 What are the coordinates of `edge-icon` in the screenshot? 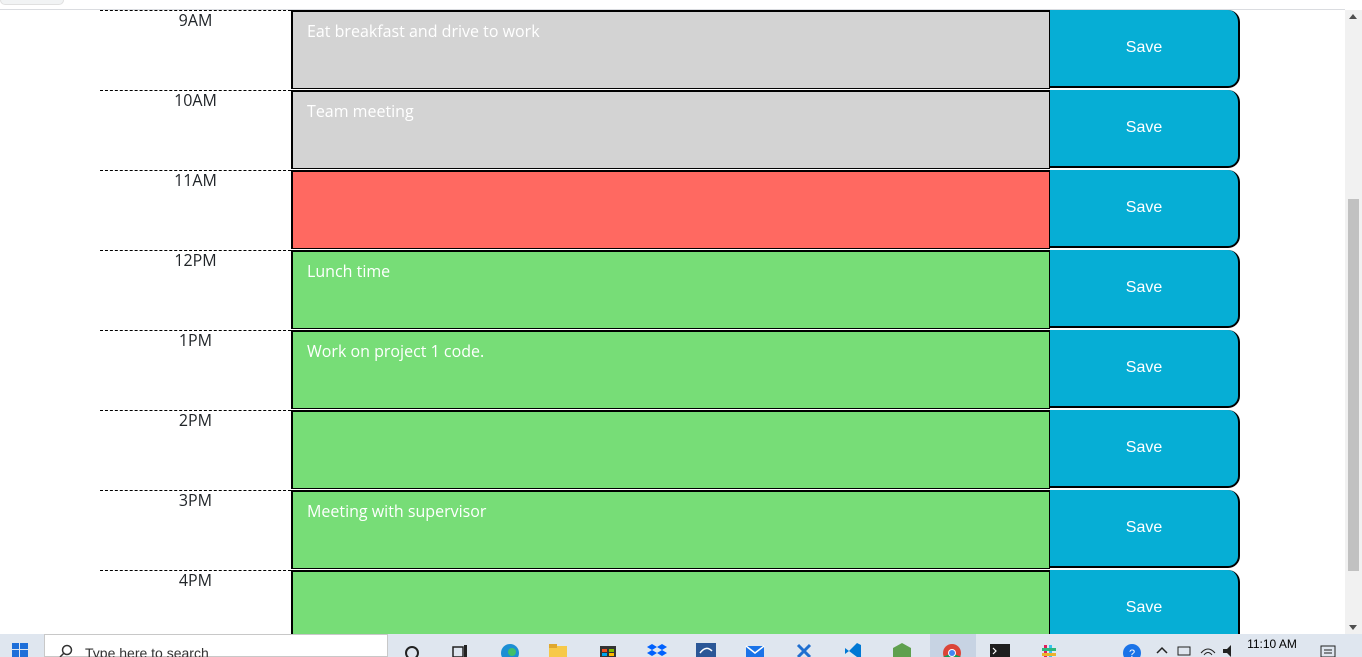 It's located at (510, 650).